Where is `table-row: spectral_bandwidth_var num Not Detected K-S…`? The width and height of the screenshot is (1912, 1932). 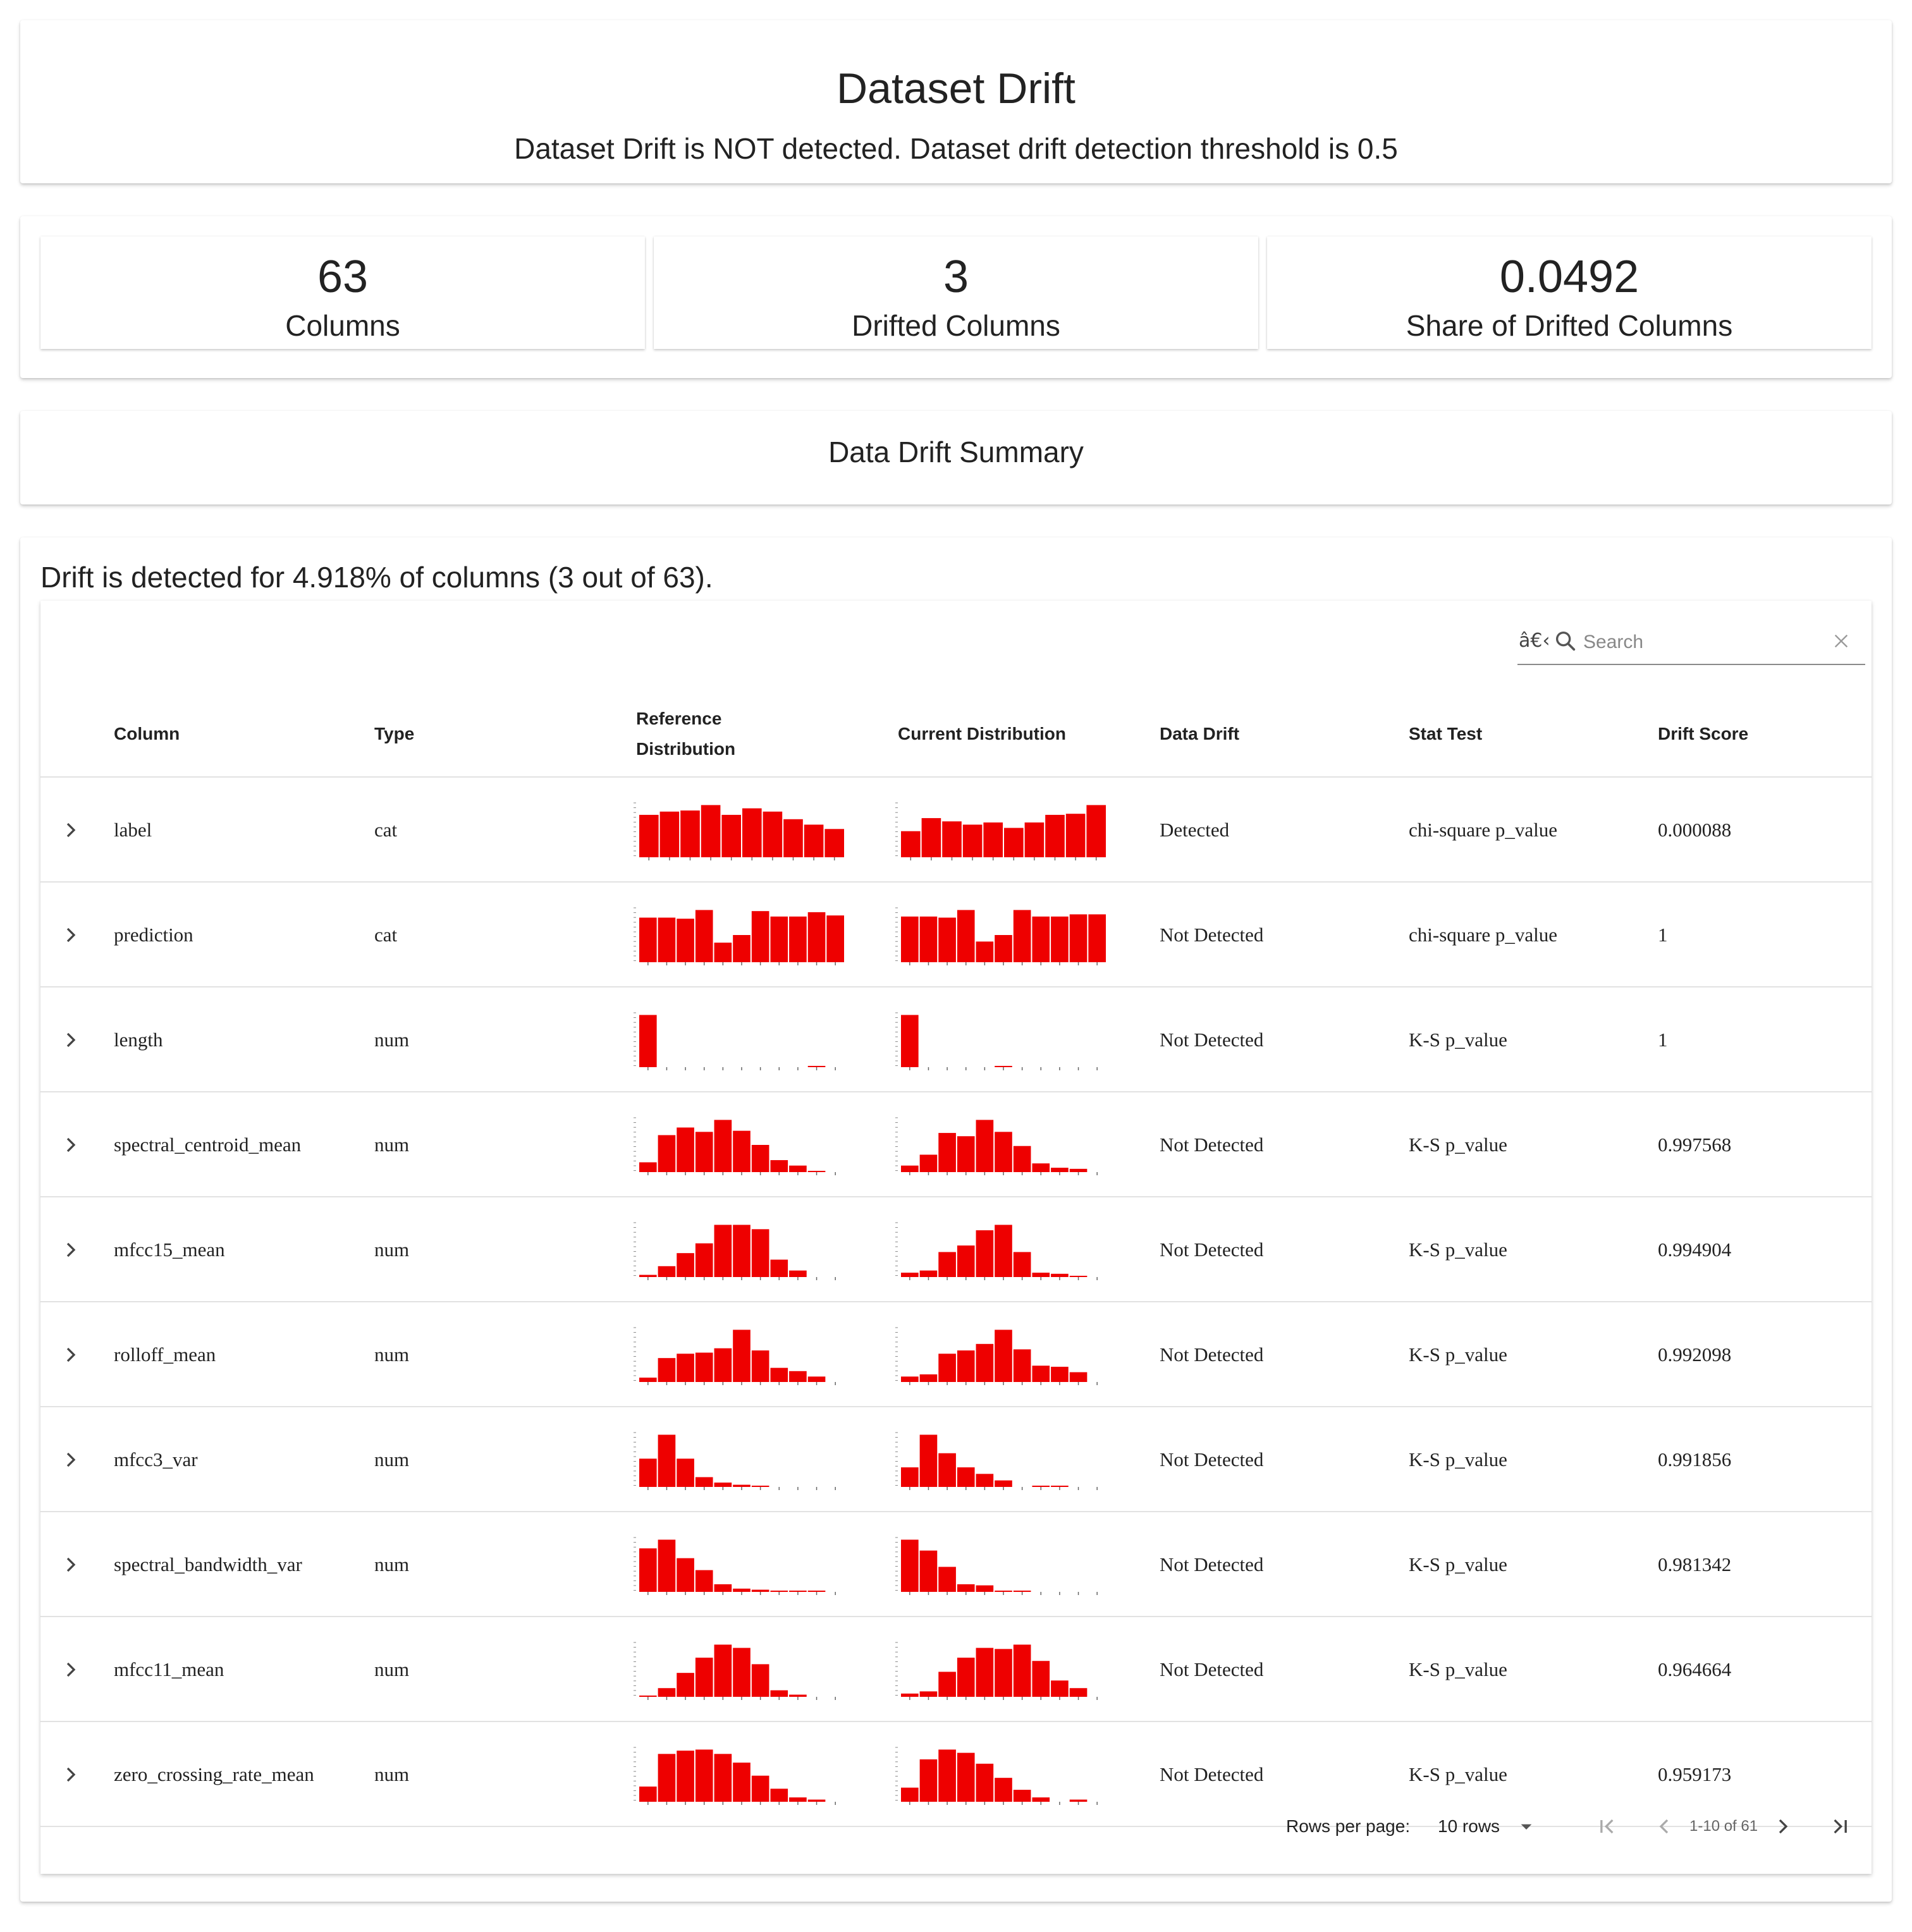 table-row: spectral_bandwidth_var num Not Detected K-S… is located at coordinates (956, 1564).